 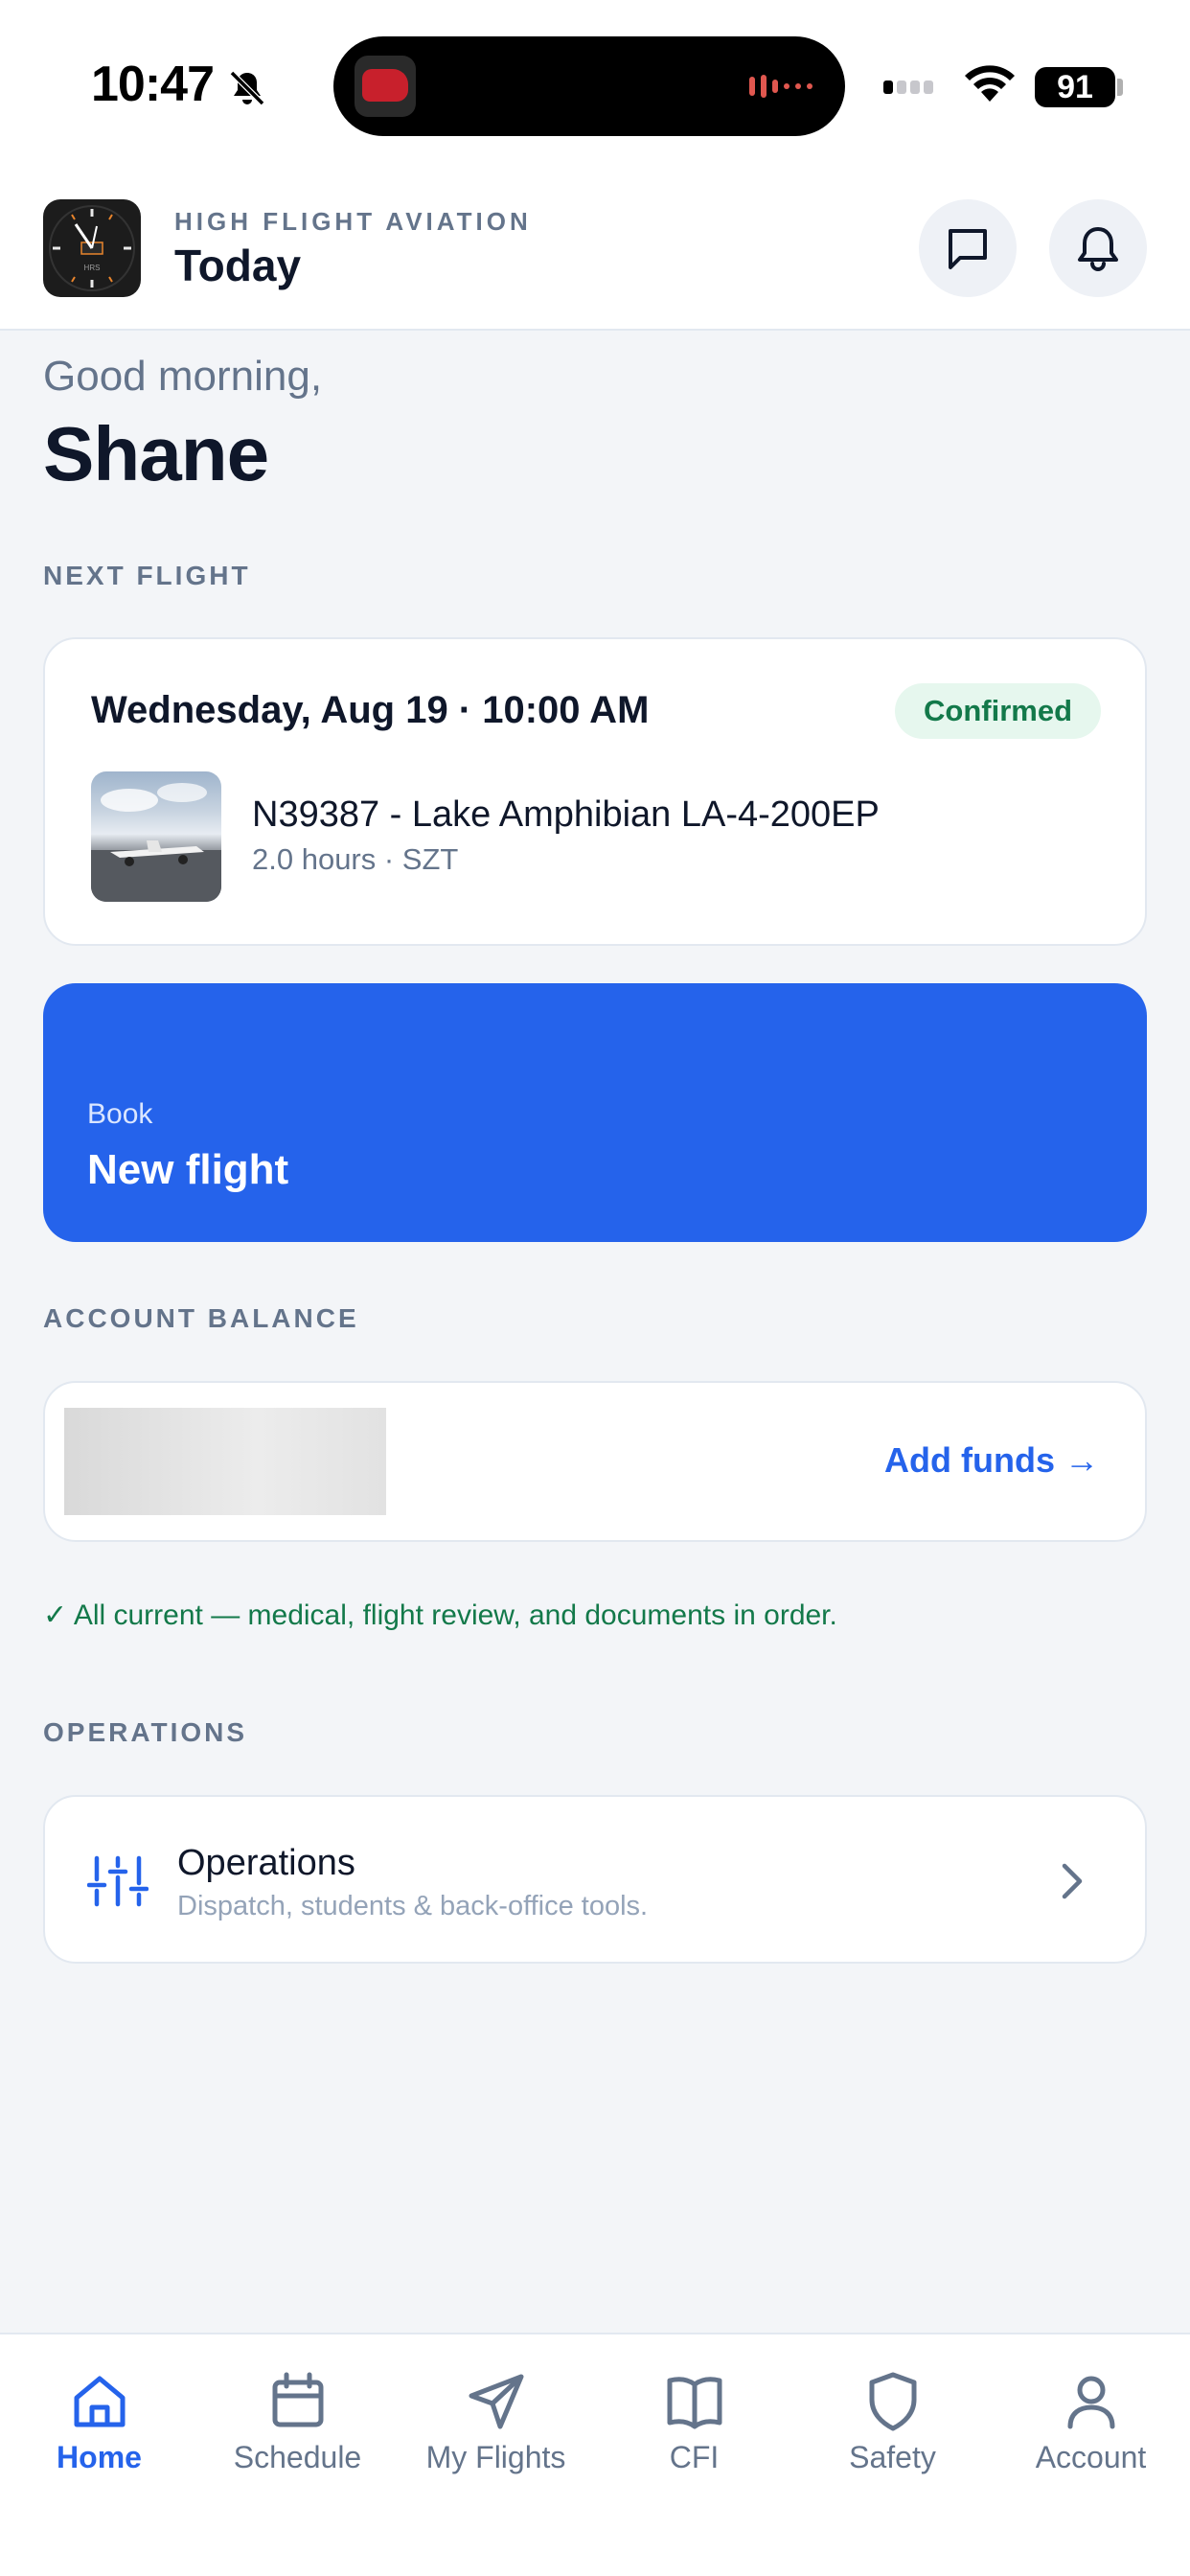 I want to click on org-name: HIGH FLIGHT AVIATION, so click(x=353, y=221).